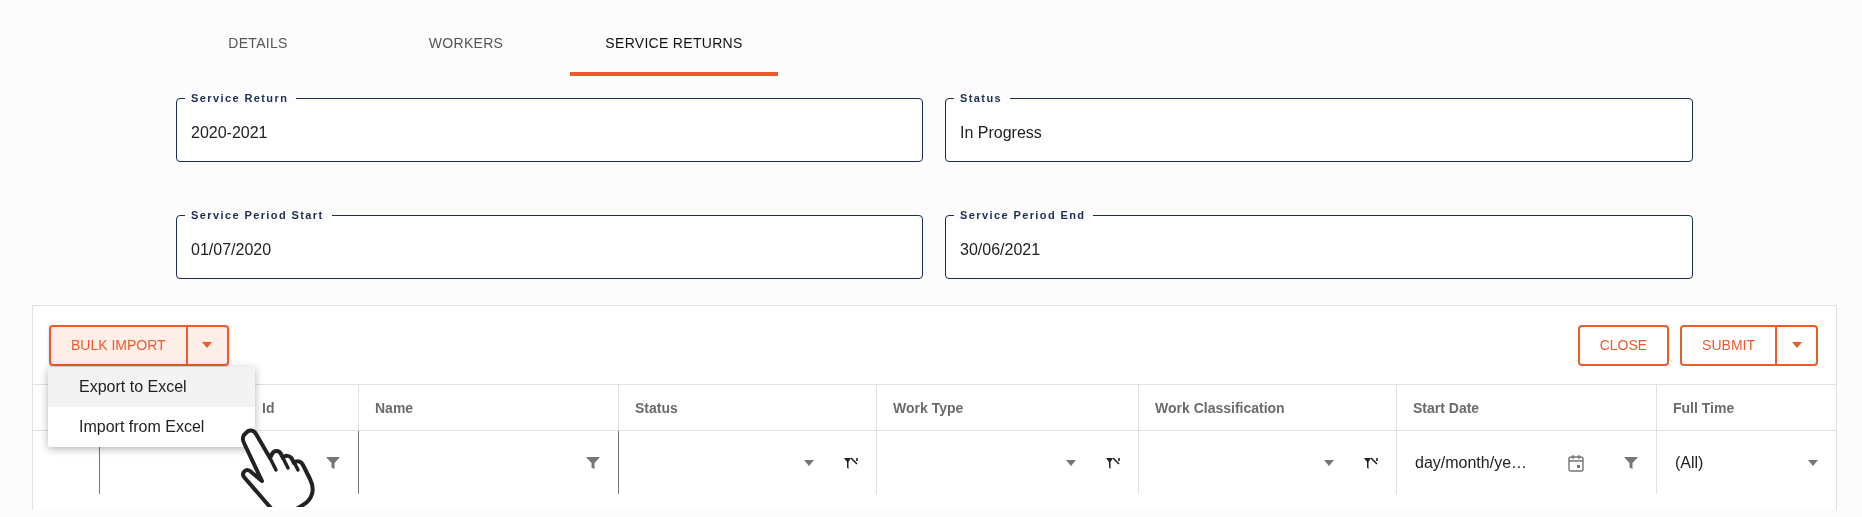 The image size is (1862, 517). I want to click on calendar-icon, so click(1576, 462).